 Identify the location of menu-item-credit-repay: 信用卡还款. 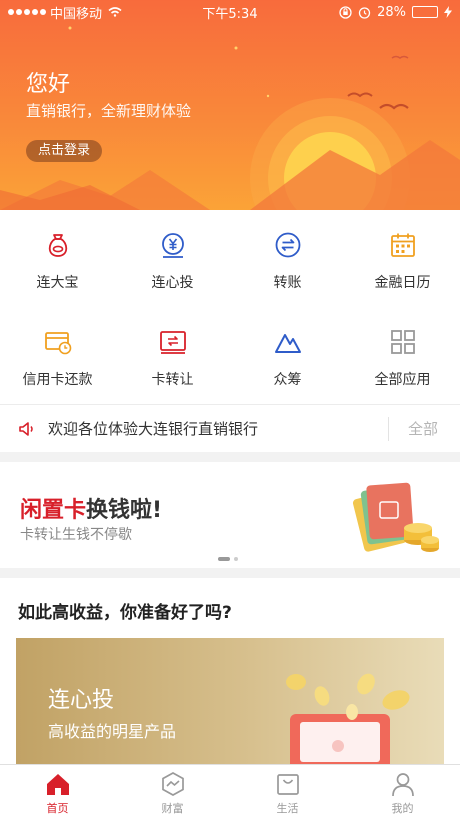
(57, 355).